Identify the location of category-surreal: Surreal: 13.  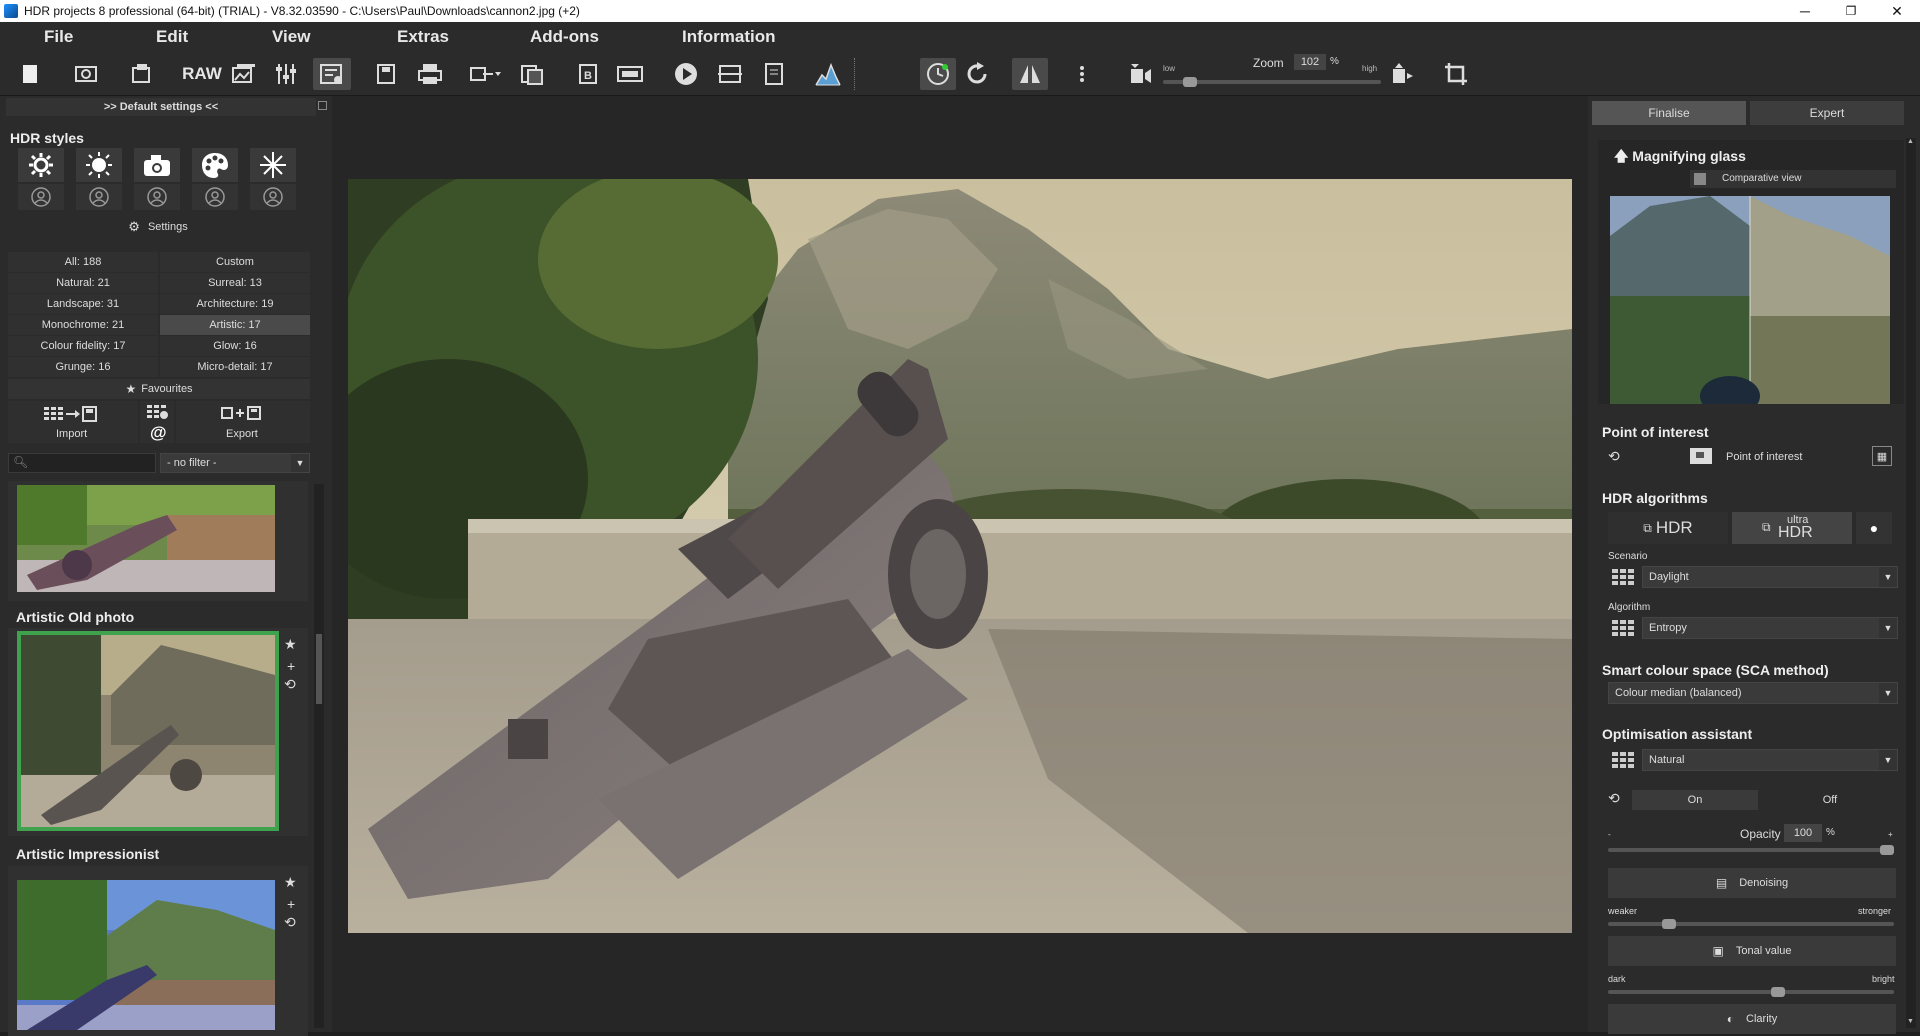
(235, 283).